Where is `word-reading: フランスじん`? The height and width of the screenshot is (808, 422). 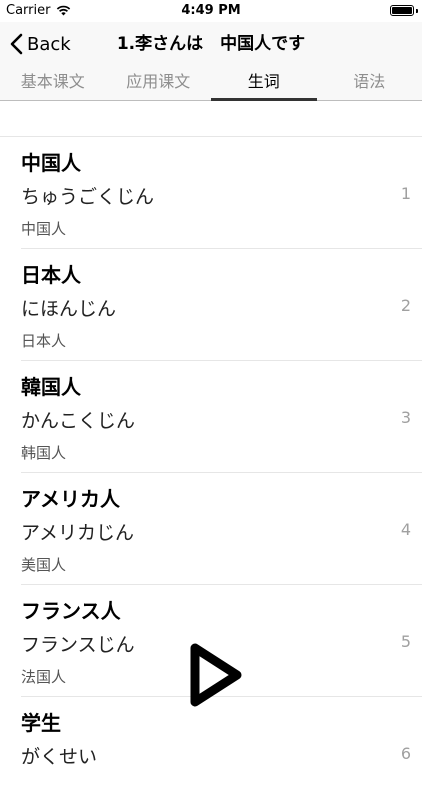 word-reading: フランスじん is located at coordinates (78, 643).